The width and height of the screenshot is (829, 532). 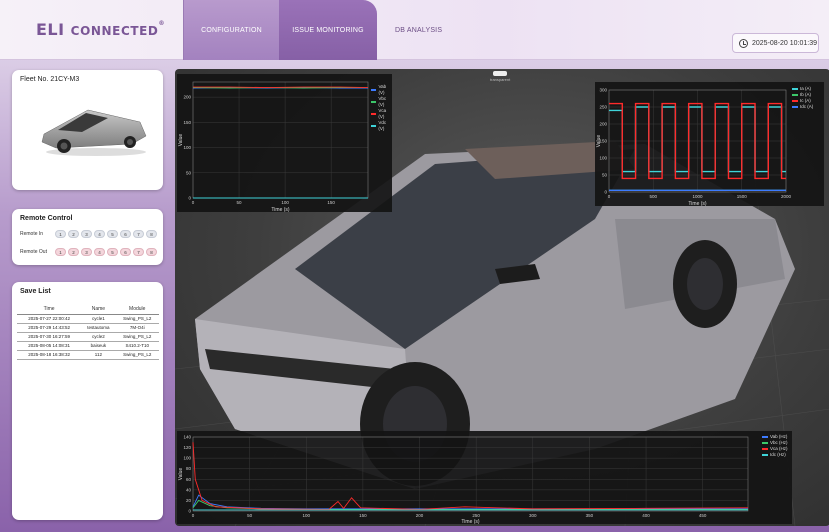 What do you see at coordinates (125, 234) in the screenshot?
I see `remote-in-button-6: 6` at bounding box center [125, 234].